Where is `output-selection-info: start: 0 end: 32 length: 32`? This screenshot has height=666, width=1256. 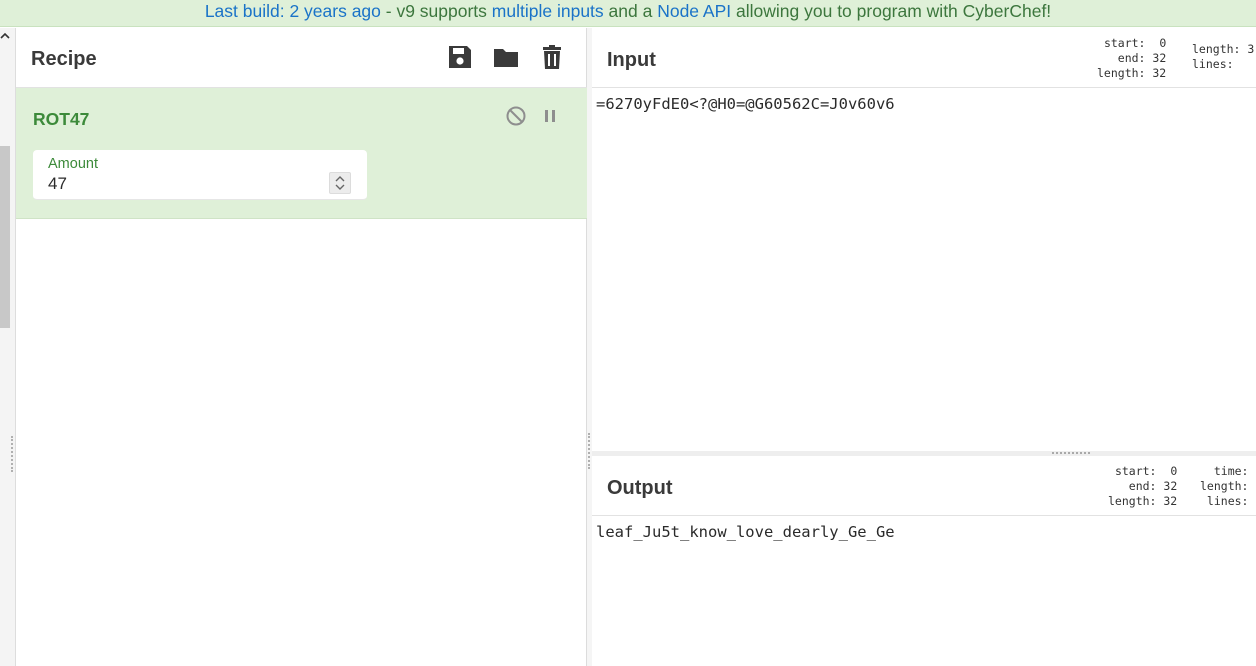 output-selection-info: start: 0 end: 32 length: 32 is located at coordinates (1143, 486).